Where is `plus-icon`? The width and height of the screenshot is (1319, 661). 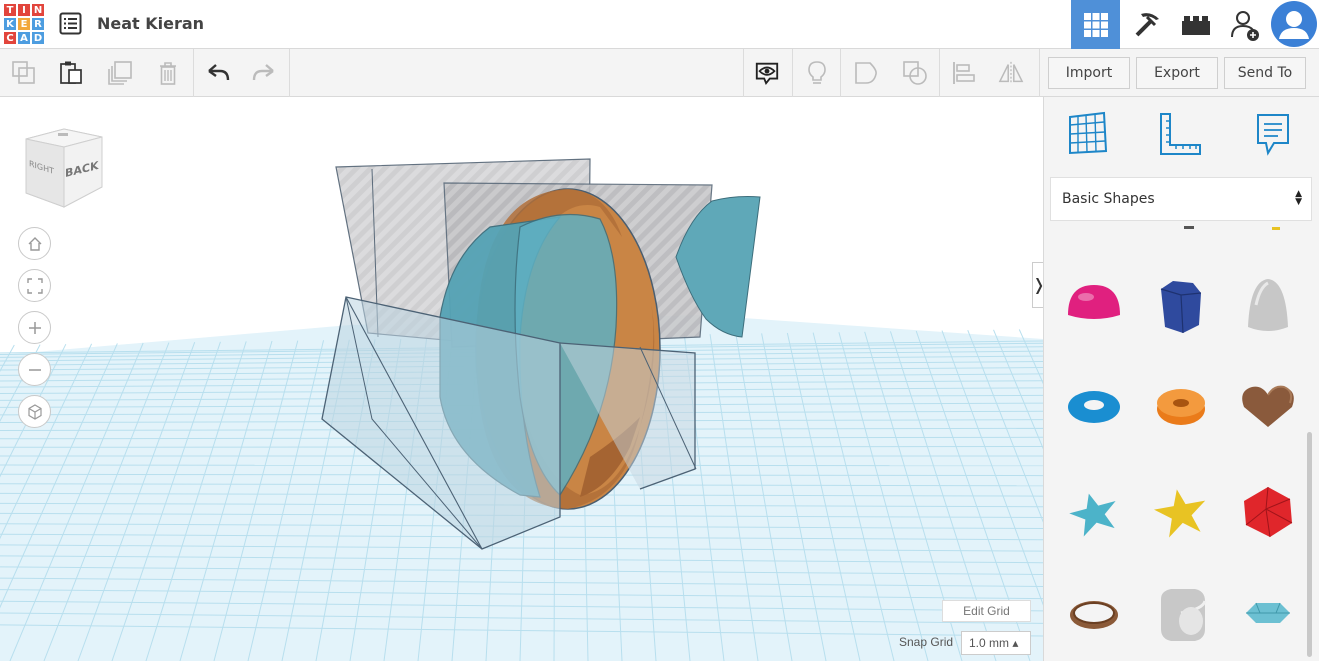 plus-icon is located at coordinates (34, 327).